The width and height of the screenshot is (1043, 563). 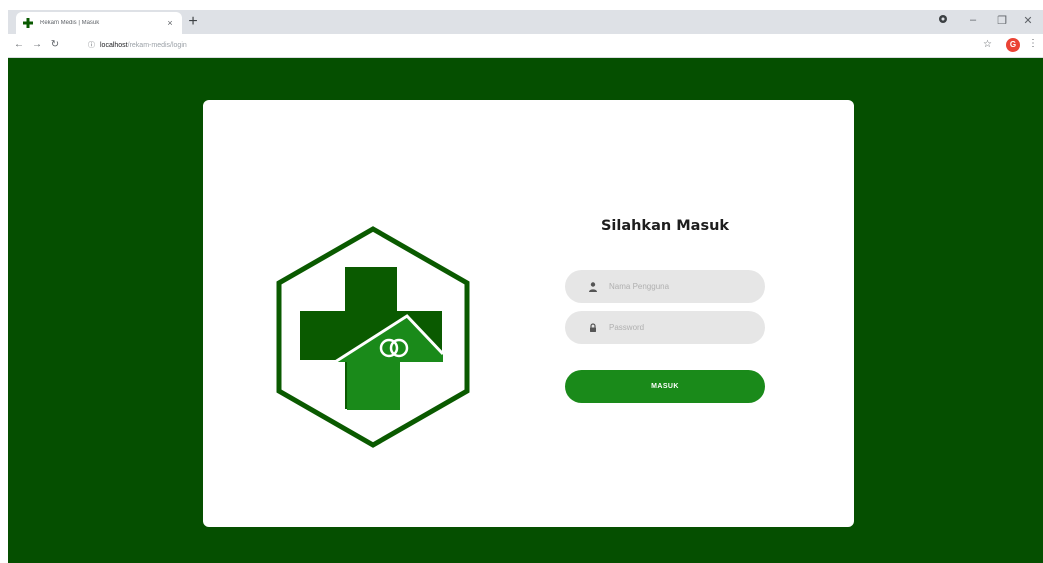 I want to click on username-field, so click(x=665, y=286).